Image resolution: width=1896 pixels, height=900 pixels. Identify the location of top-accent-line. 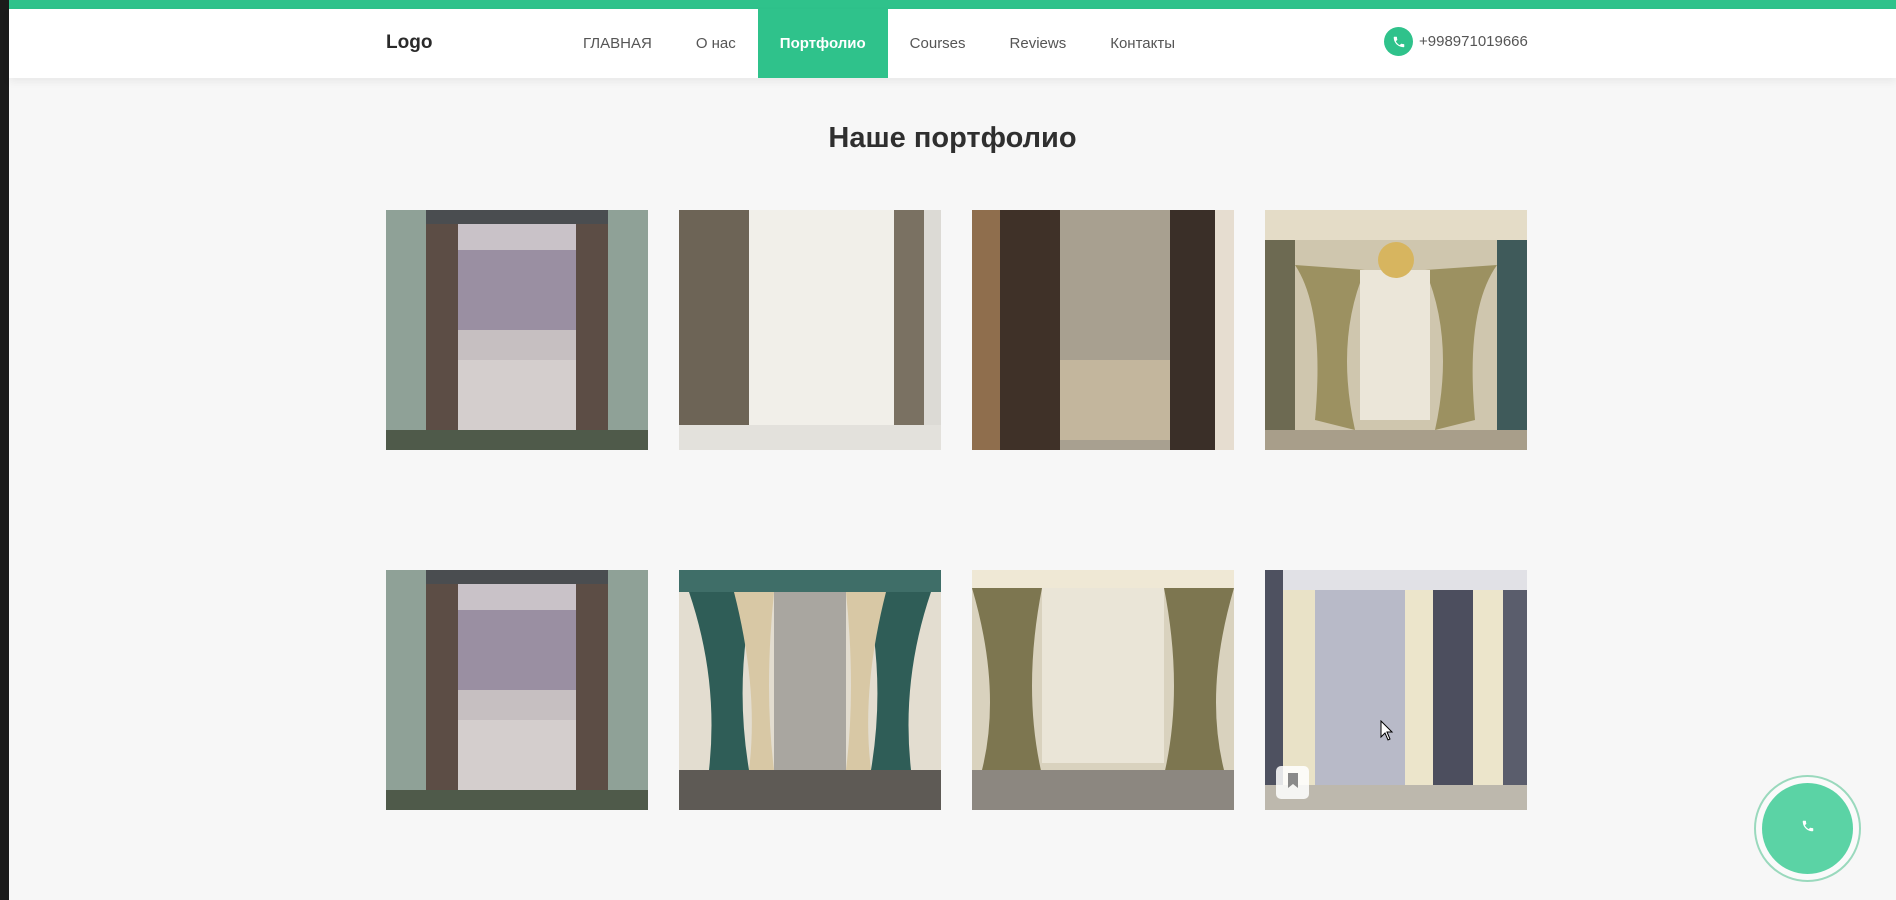
(952, 4).